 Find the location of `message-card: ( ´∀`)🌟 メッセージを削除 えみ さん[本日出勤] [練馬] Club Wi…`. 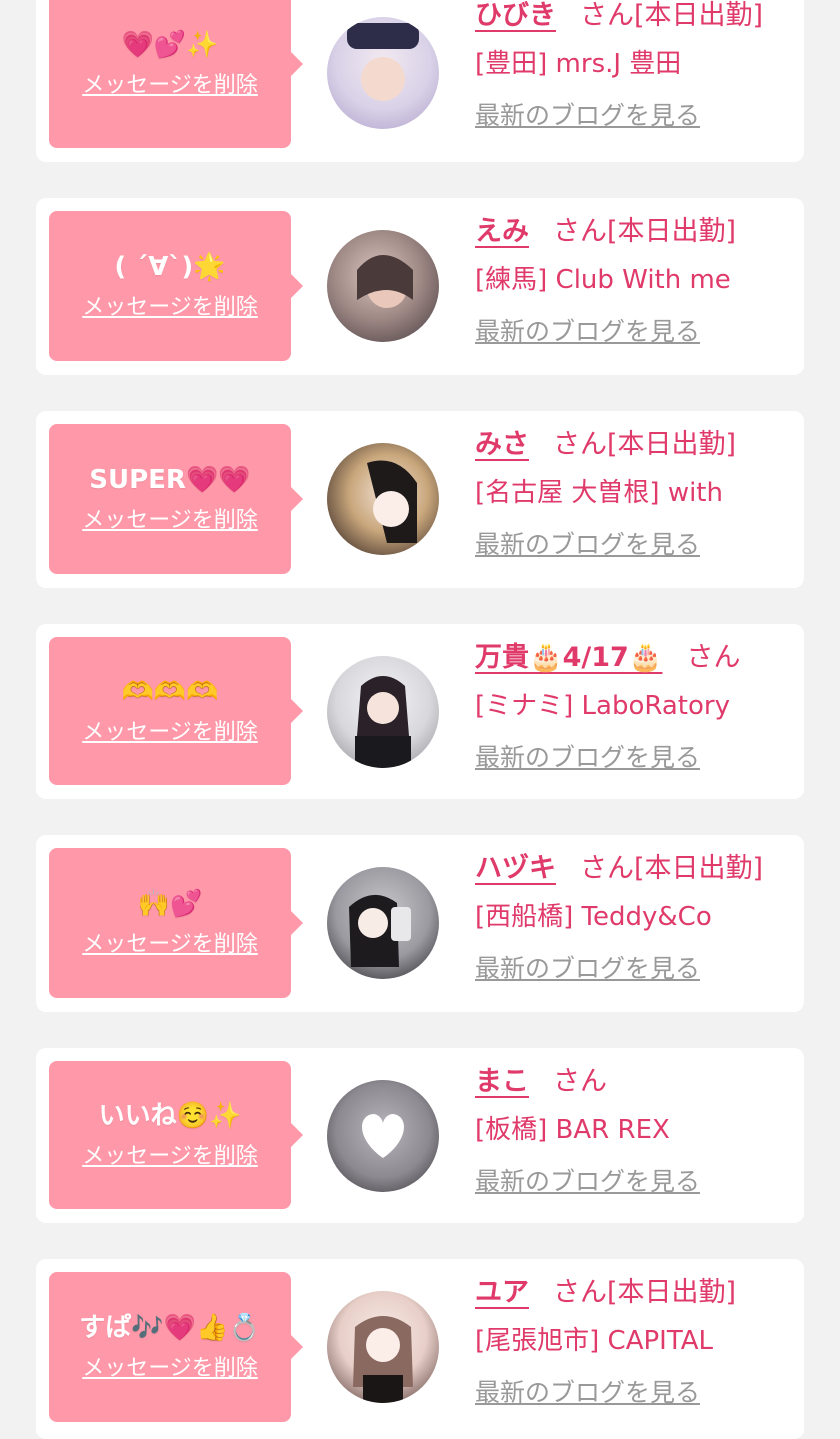

message-card: ( ´∀`)🌟 メッセージを削除 えみ さん[本日出勤] [練馬] Club Wi… is located at coordinates (420, 286).